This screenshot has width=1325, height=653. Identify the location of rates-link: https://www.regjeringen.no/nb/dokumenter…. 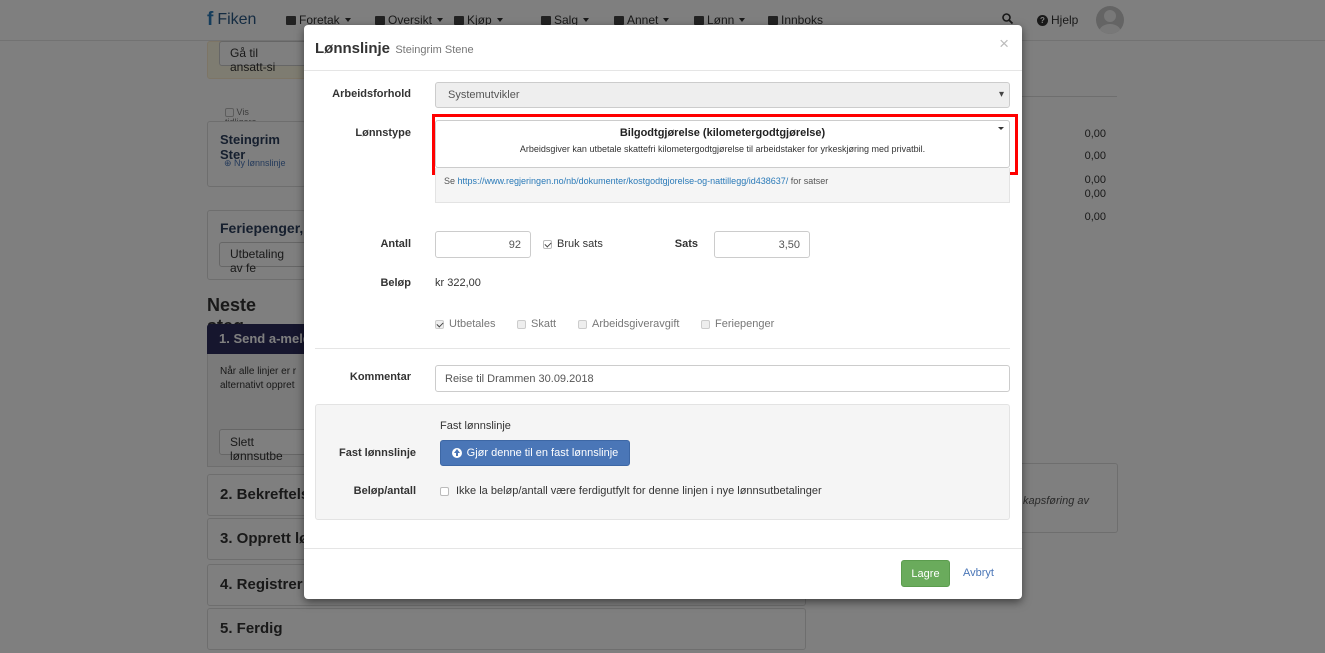
(623, 181).